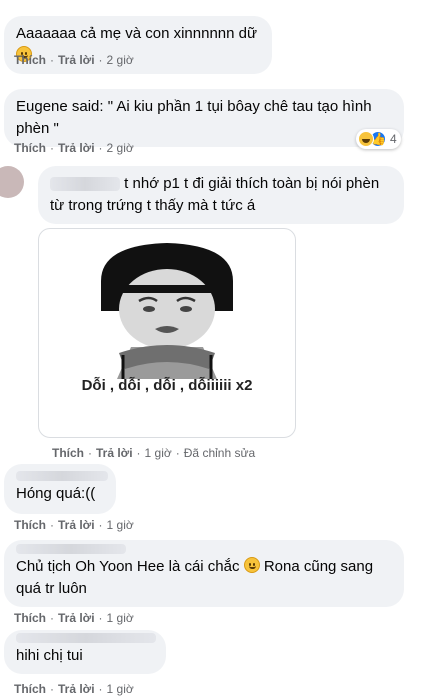 The width and height of the screenshot is (440, 700). I want to click on comment-bubble: Hóng quá:((, so click(60, 489).